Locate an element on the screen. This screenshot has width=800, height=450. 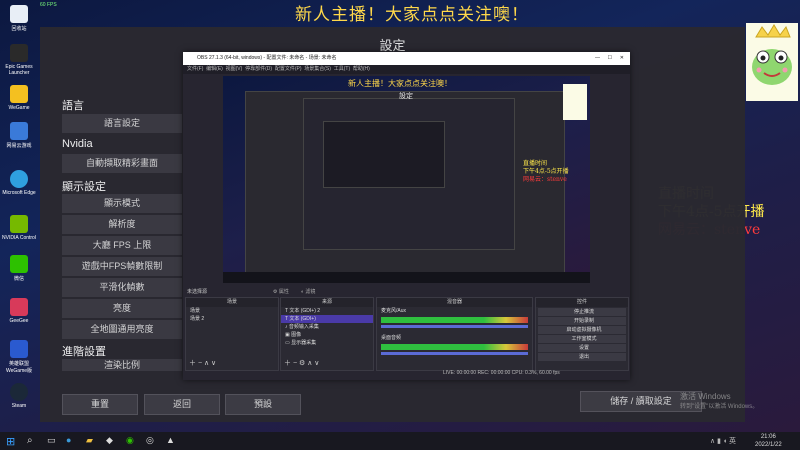
smooth-frames-item: 平滑化幀數 is located at coordinates (122, 287).